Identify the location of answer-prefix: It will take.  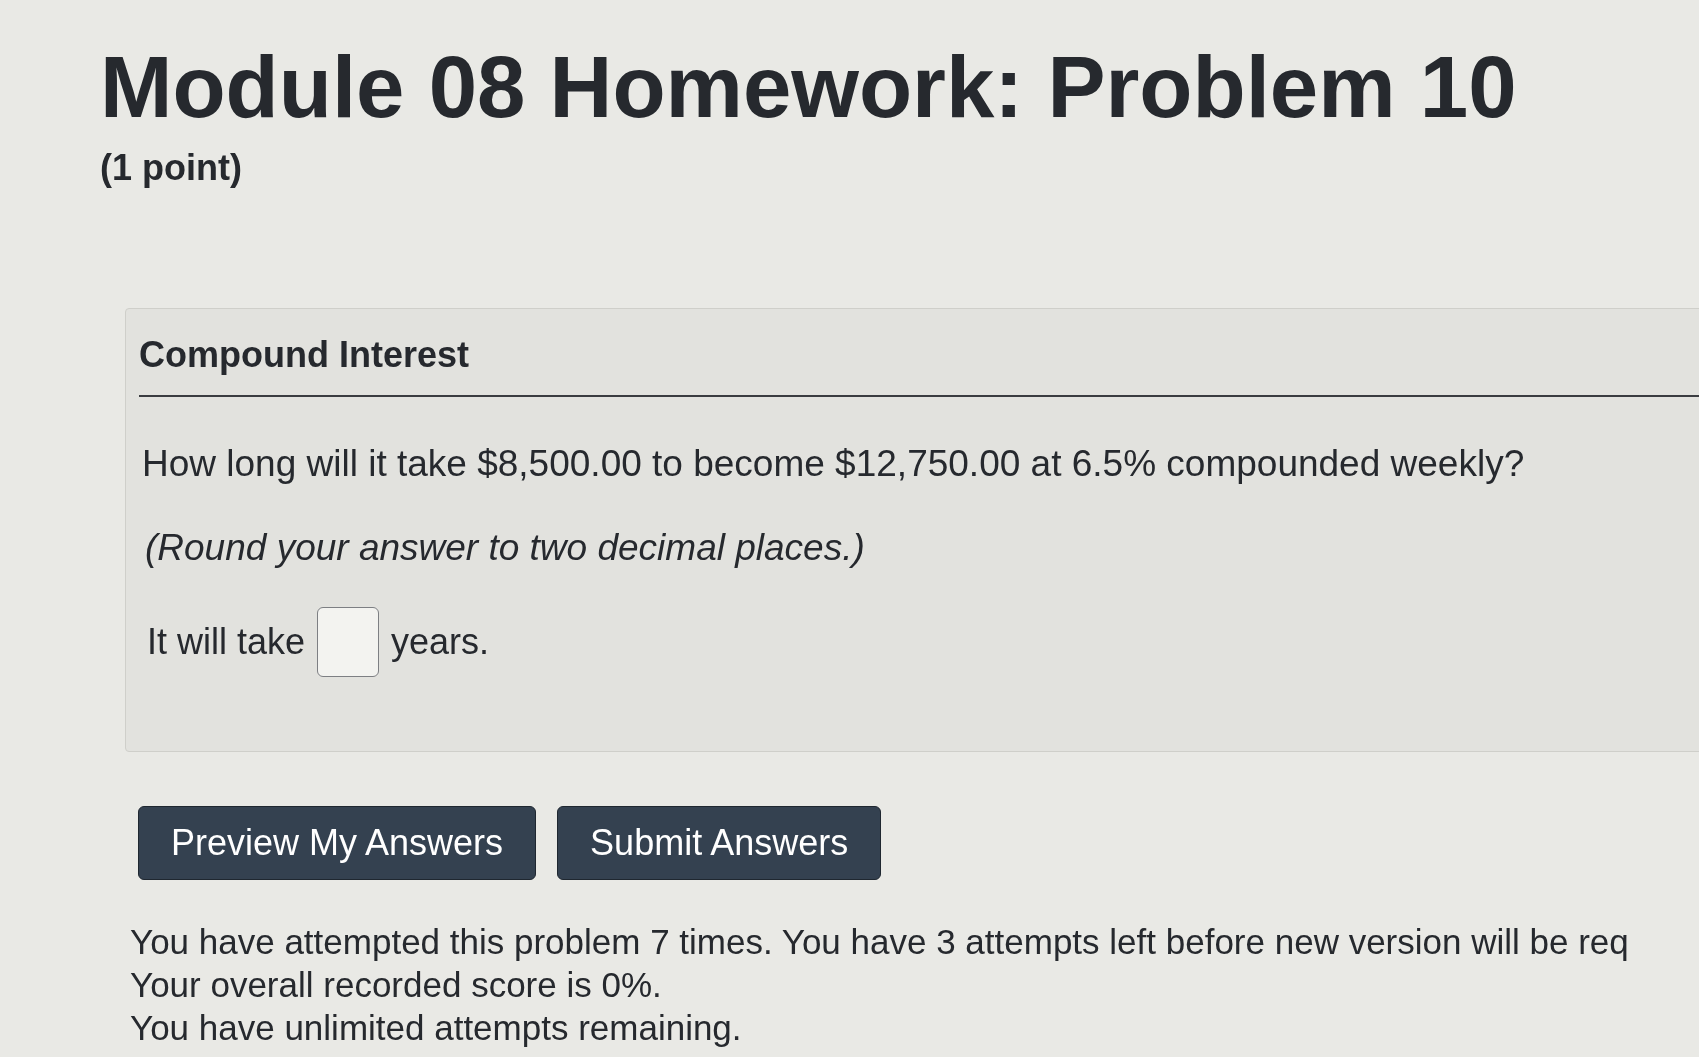
(226, 642).